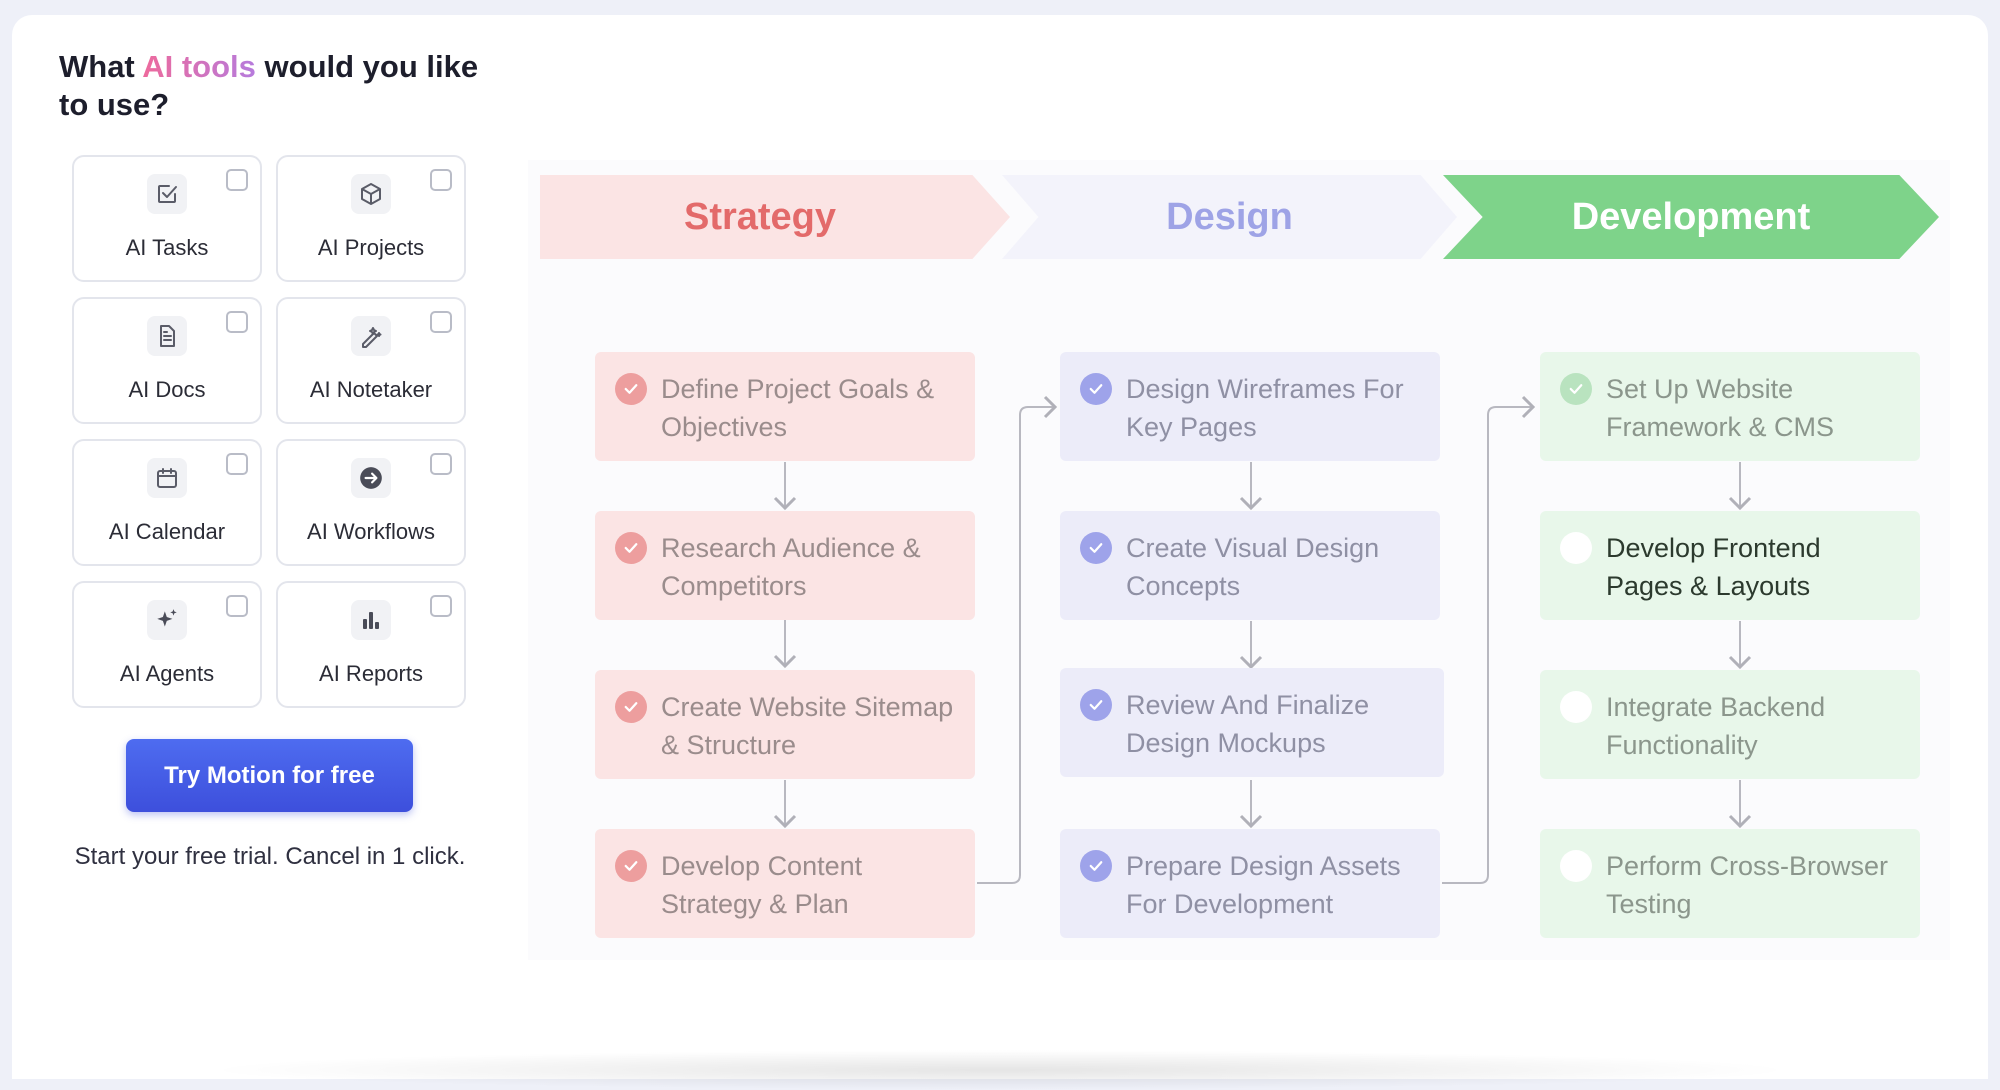 The image size is (2000, 1090). I want to click on tool-label: AI Workflows, so click(371, 531).